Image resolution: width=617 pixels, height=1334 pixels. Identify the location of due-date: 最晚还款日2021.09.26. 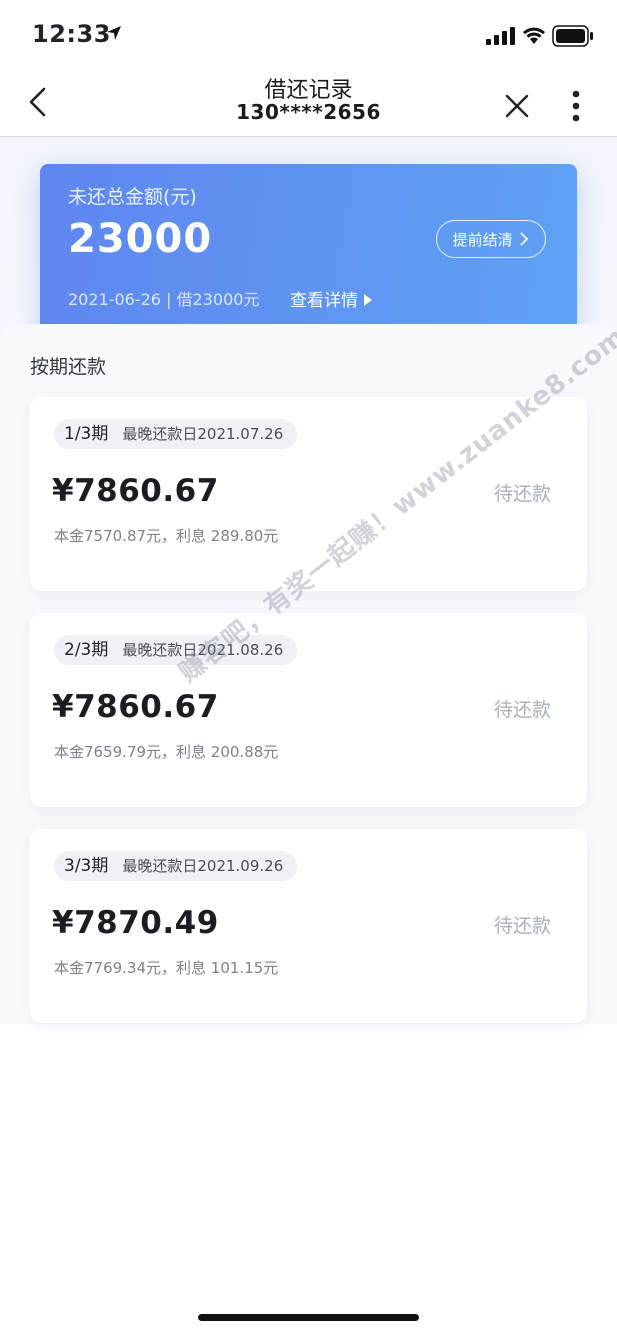
(203, 866).